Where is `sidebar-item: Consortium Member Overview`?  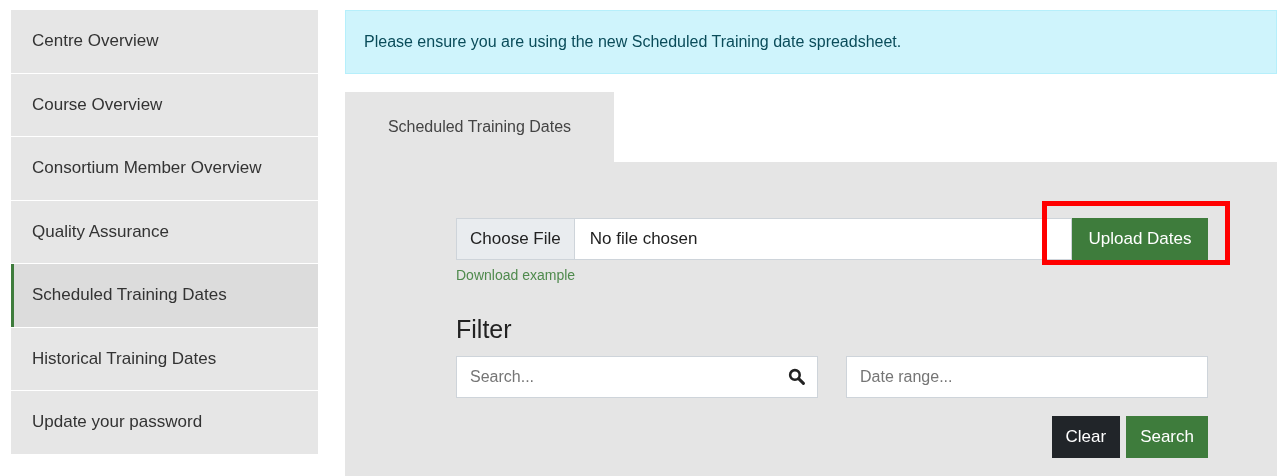
sidebar-item: Consortium Member Overview is located at coordinates (164, 168).